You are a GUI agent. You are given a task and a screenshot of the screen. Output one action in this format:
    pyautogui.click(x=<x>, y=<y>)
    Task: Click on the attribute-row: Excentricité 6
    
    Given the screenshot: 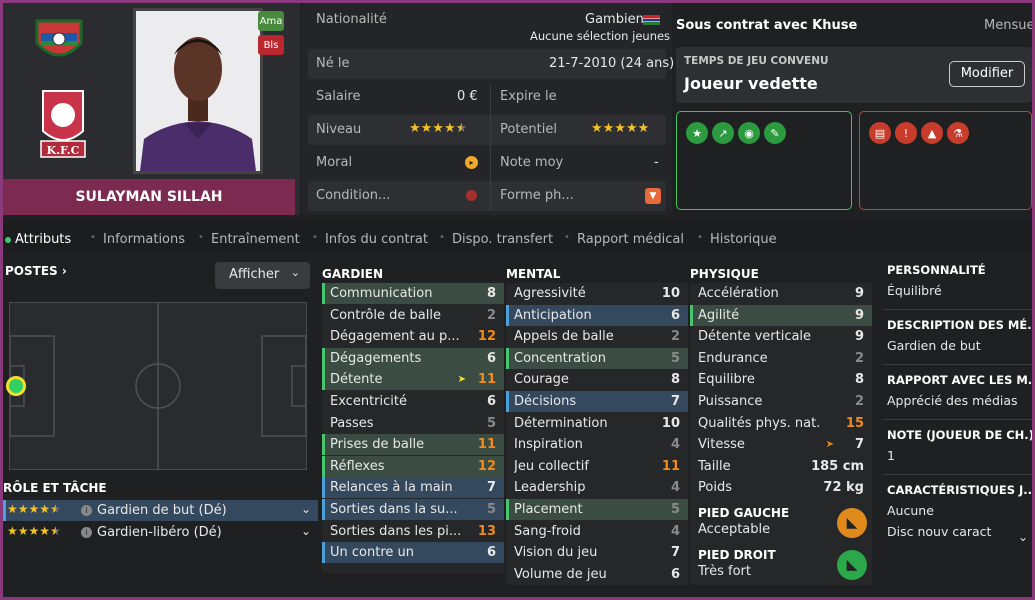 What is the action you would take?
    pyautogui.click(x=413, y=401)
    